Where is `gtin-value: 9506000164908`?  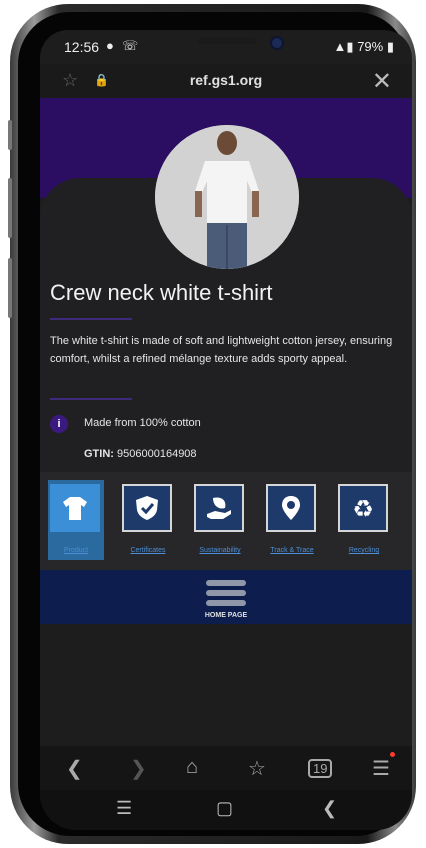 gtin-value: 9506000164908 is located at coordinates (157, 454).